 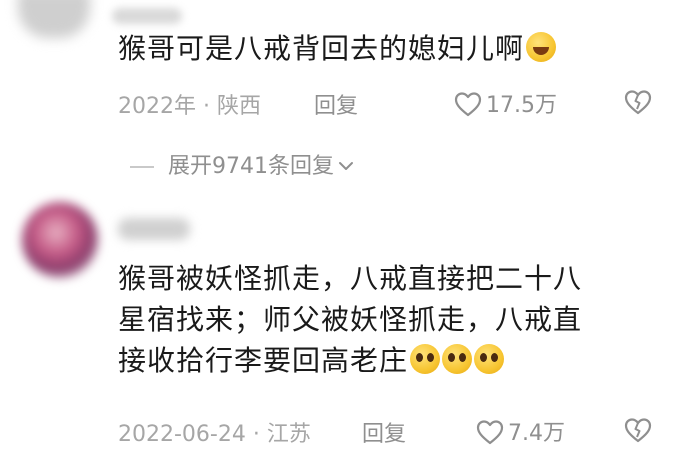 I want to click on comment-meta: 2022-06-24 · 江苏, so click(x=214, y=434).